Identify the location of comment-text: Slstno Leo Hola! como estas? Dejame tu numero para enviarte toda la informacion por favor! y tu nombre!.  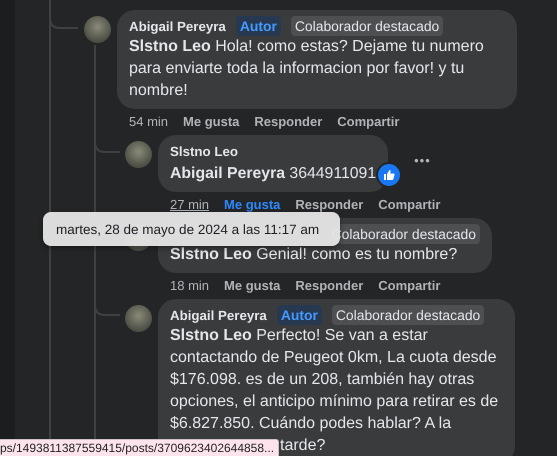
(307, 69).